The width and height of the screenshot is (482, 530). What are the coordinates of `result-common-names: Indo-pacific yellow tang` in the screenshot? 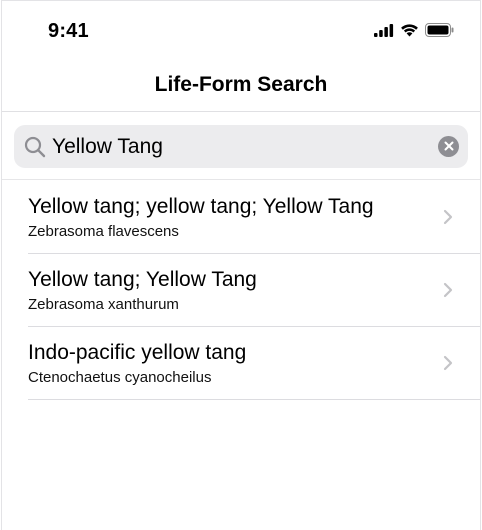 It's located at (137, 352).